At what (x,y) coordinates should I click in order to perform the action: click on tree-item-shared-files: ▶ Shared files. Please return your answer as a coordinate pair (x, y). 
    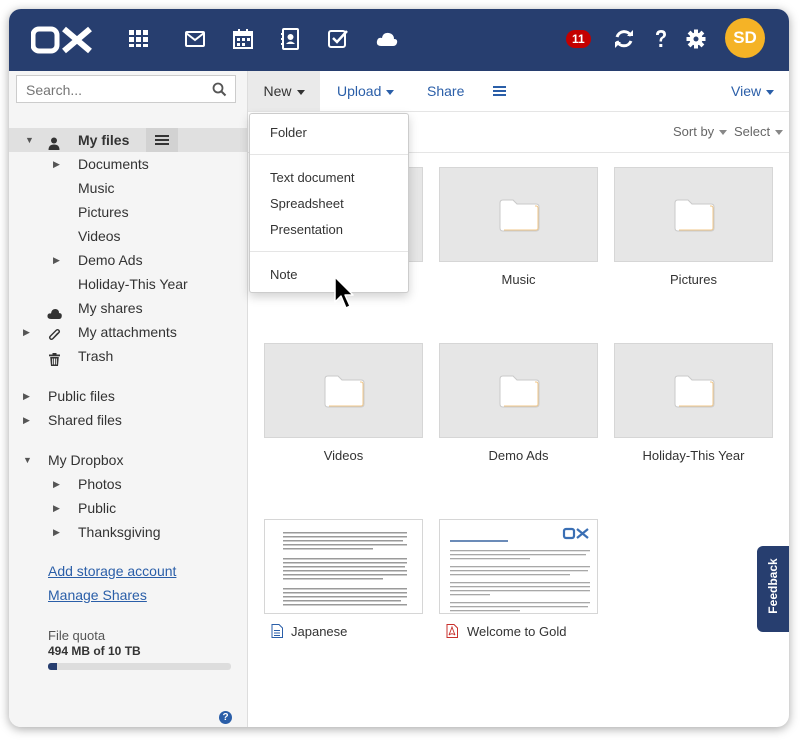
    Looking at the image, I should click on (128, 420).